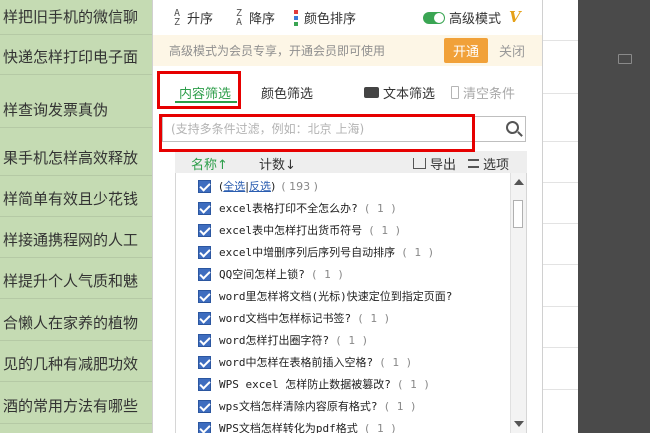 Image resolution: width=650 pixels, height=433 pixels. What do you see at coordinates (76, 364) in the screenshot?
I see `spreadsheet-cell: 见的几种有减肥功效` at bounding box center [76, 364].